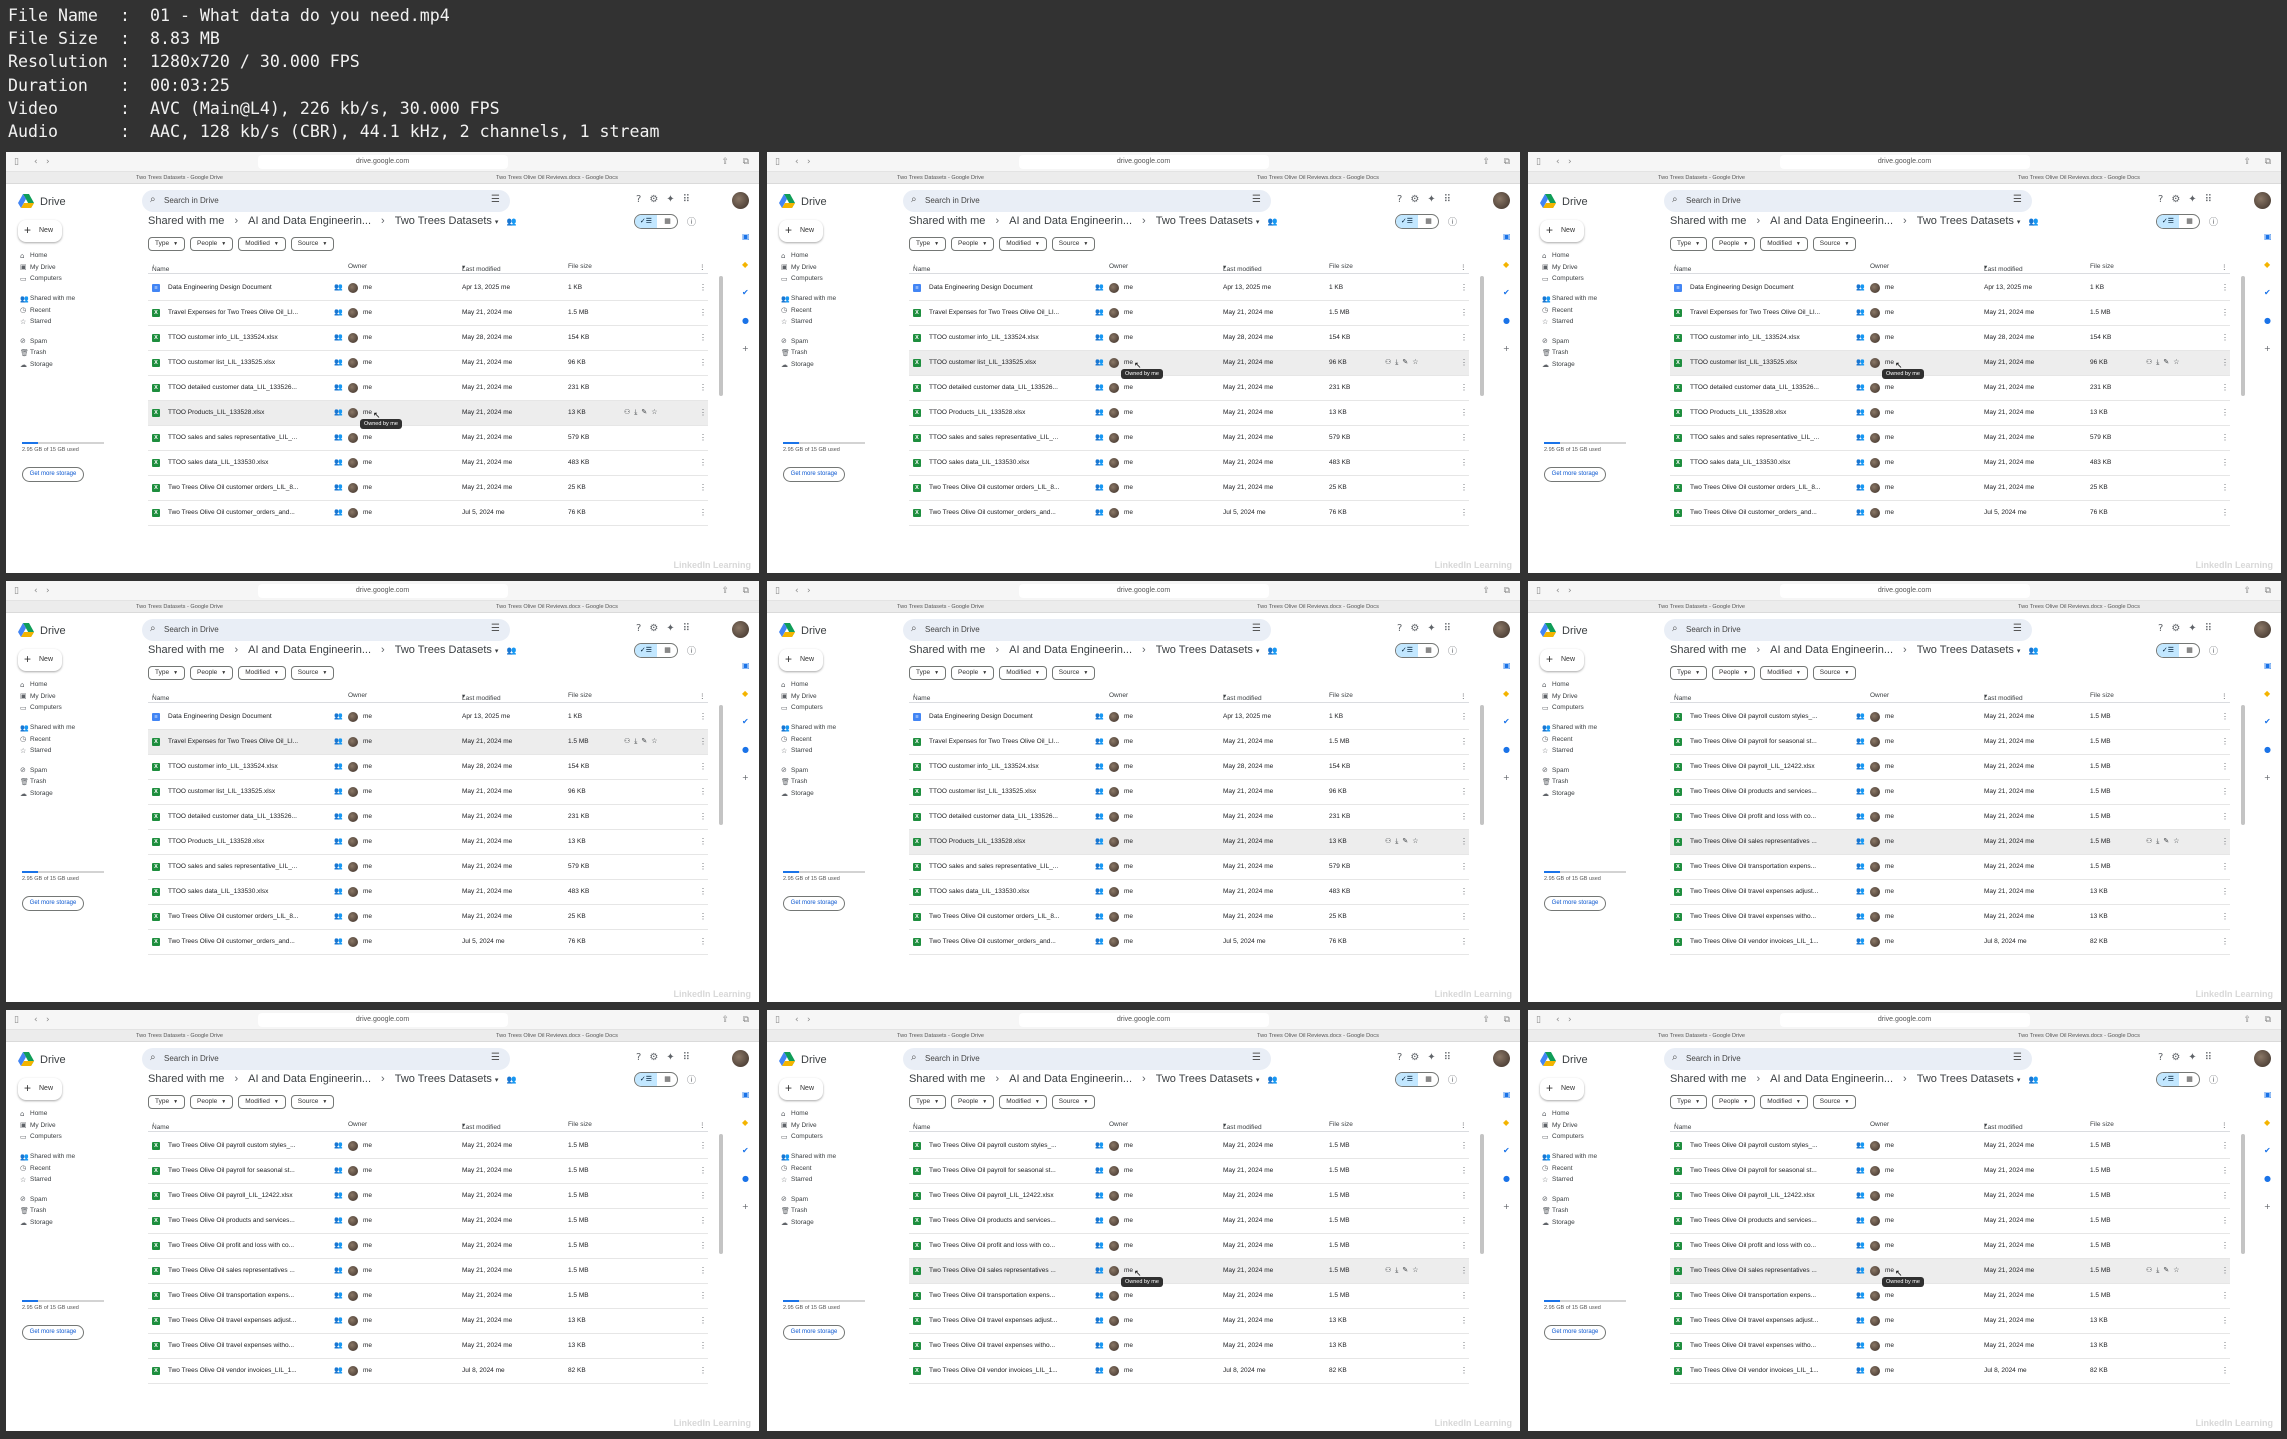 Image resolution: width=2287 pixels, height=1439 pixels. I want to click on tabs-overview-icon: ⧉, so click(746, 591).